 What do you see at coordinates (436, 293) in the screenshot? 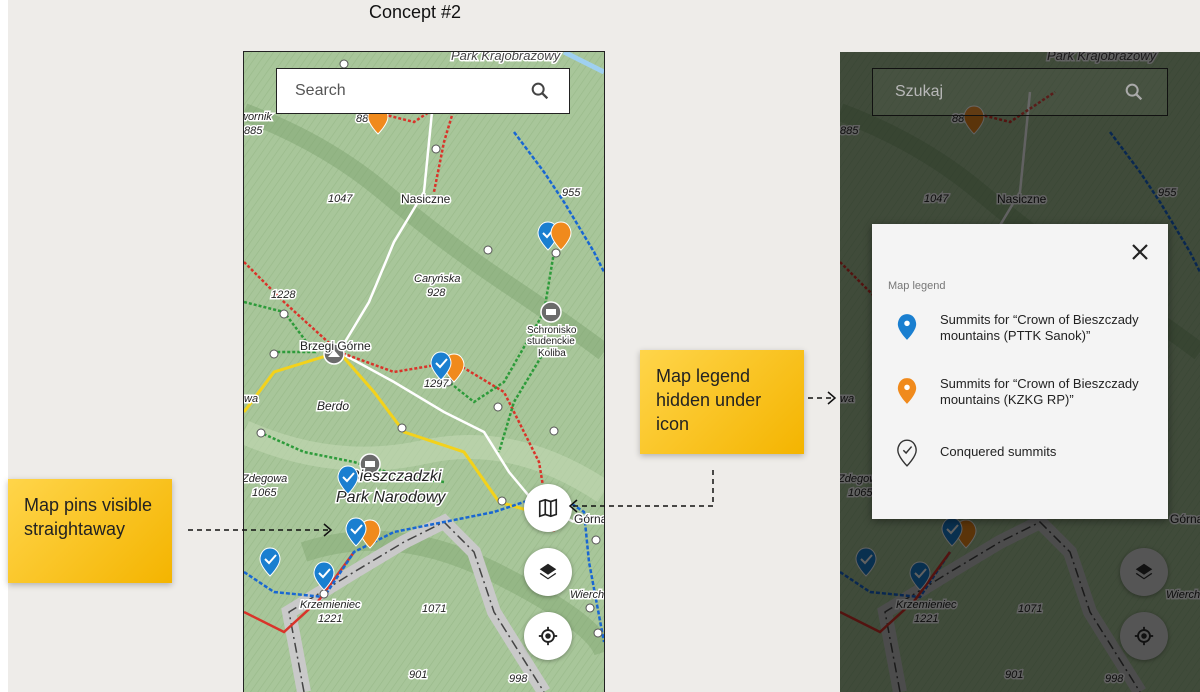
I see `map-label-928: 928` at bounding box center [436, 293].